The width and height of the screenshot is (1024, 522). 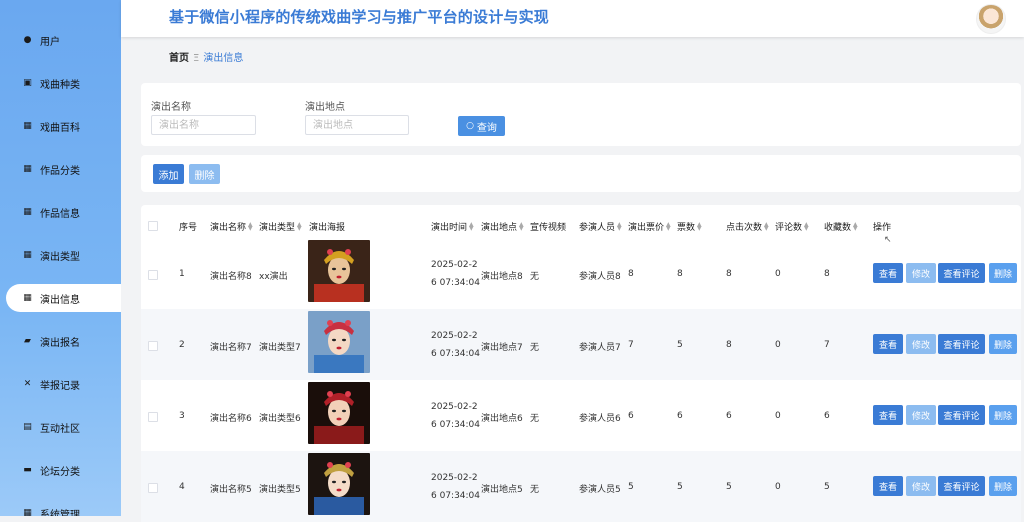 I want to click on cog-icon: ▦, so click(x=27, y=512).